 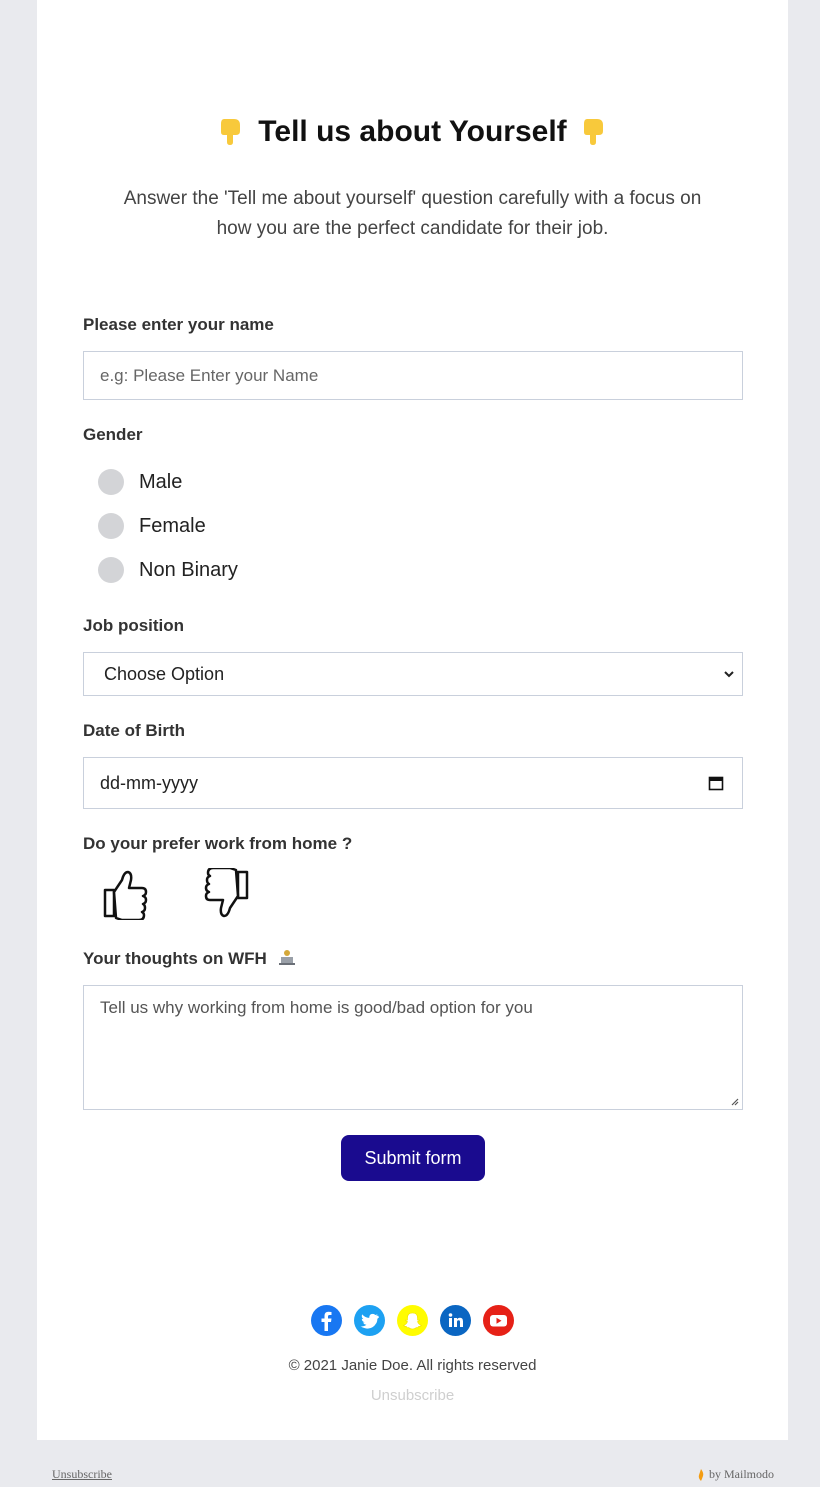 What do you see at coordinates (113, 434) in the screenshot?
I see `gender-label: Gender` at bounding box center [113, 434].